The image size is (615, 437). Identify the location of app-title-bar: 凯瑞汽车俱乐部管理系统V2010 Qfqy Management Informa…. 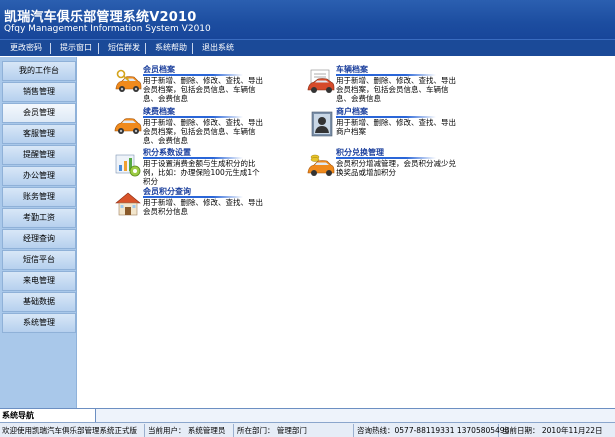
(307, 19).